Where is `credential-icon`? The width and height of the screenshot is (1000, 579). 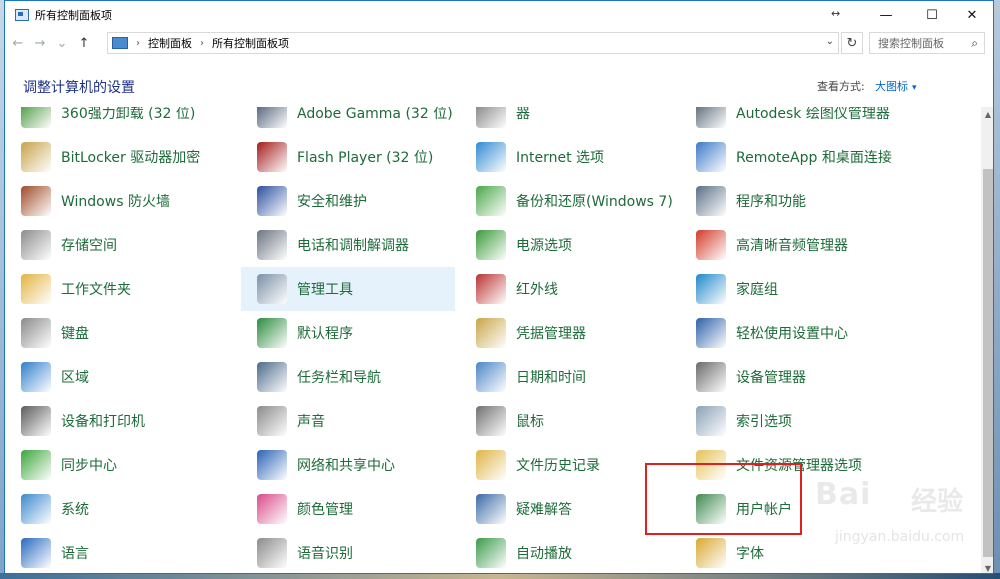 credential-icon is located at coordinates (491, 333).